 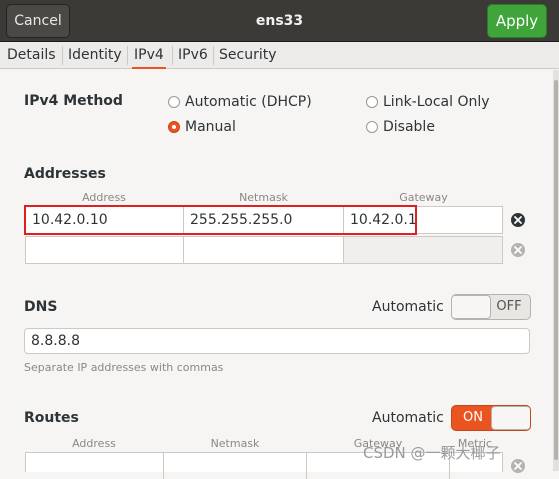 I want to click on header-bar: Cancel ens33 Apply, so click(x=279, y=21).